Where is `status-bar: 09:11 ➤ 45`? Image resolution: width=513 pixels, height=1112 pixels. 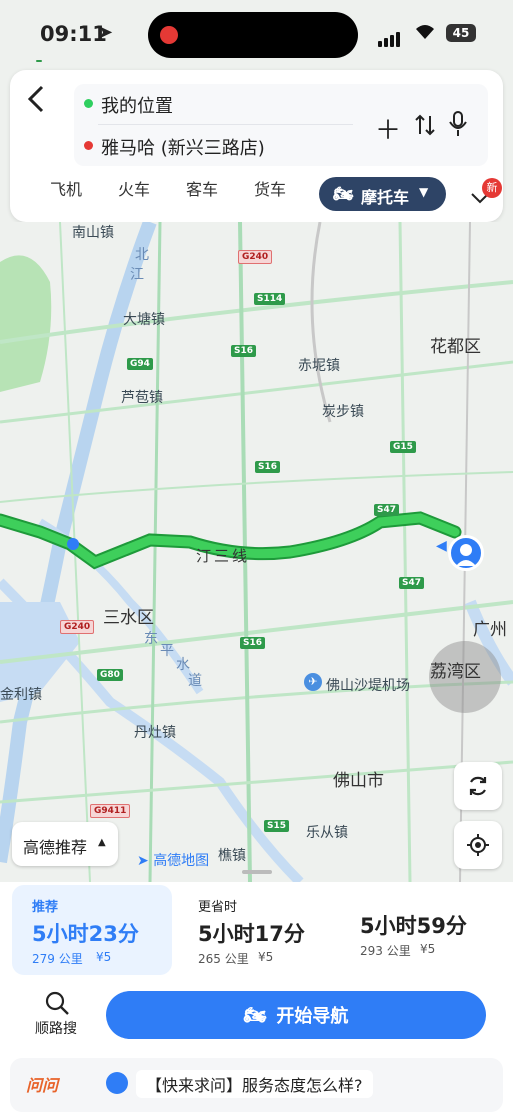
status-bar: 09:11 ➤ 45 is located at coordinates (256, 35).